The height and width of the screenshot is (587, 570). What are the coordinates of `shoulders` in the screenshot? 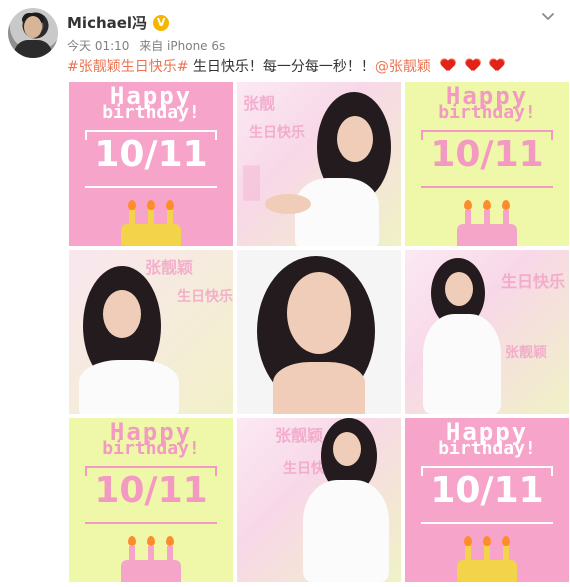 It's located at (319, 388).